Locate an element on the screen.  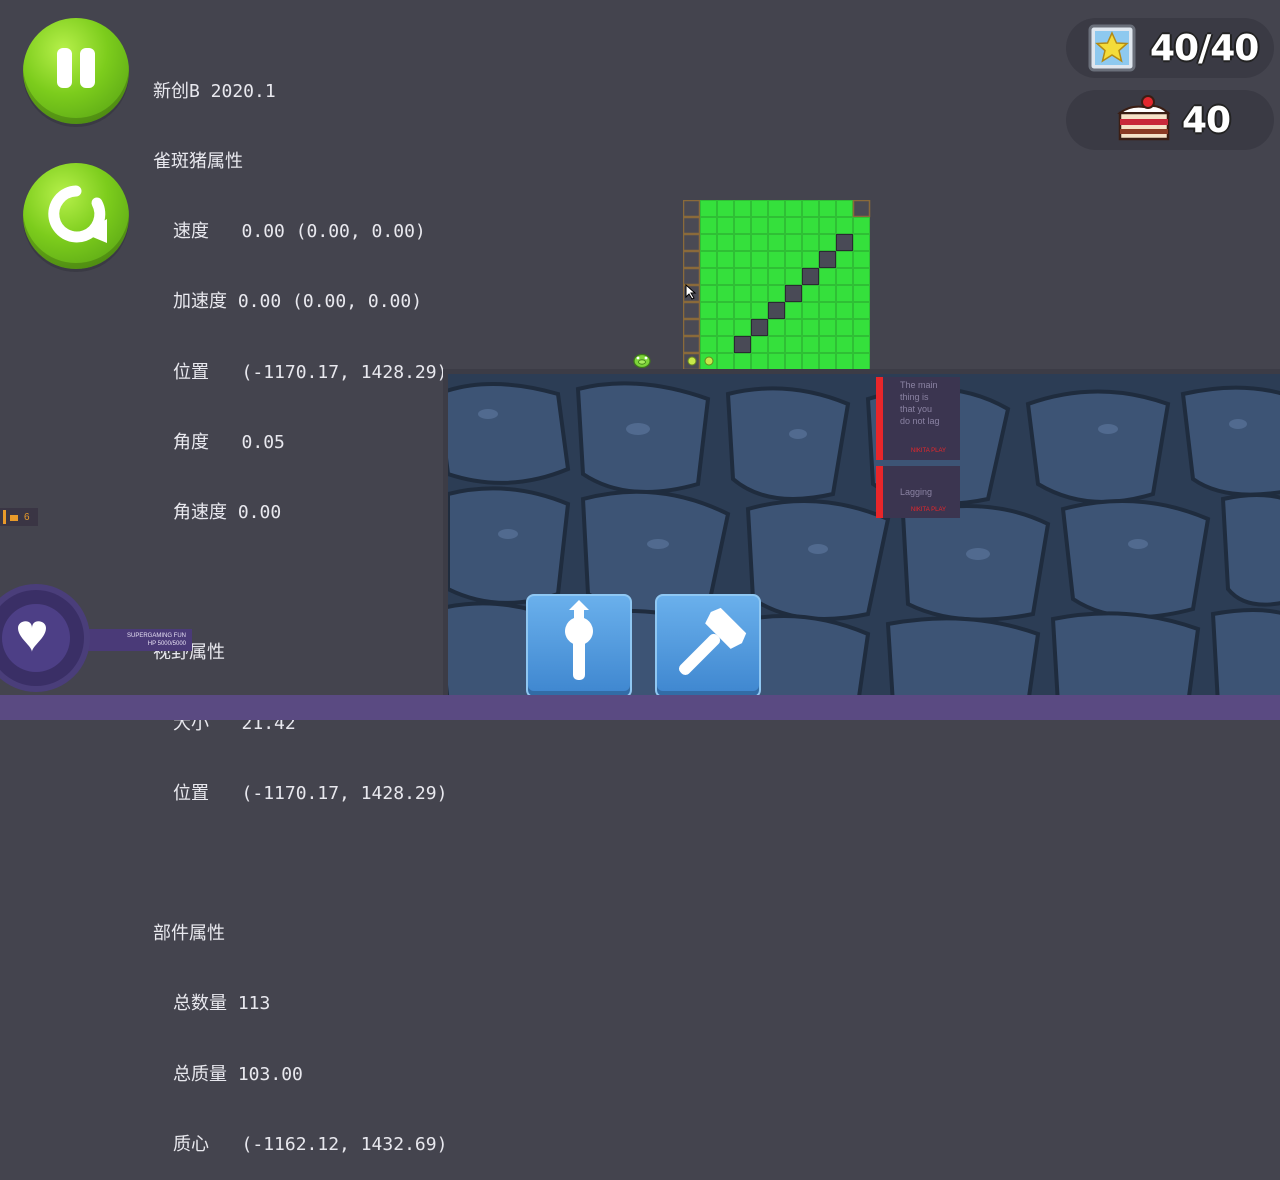
pig-icon is located at coordinates (642, 360).